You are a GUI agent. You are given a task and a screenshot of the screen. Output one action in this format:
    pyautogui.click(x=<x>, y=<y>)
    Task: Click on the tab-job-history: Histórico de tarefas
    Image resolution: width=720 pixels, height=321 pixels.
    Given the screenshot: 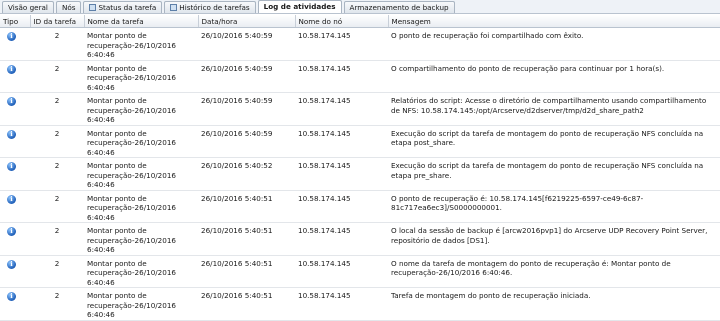 What is the action you would take?
    pyautogui.click(x=210, y=7)
    